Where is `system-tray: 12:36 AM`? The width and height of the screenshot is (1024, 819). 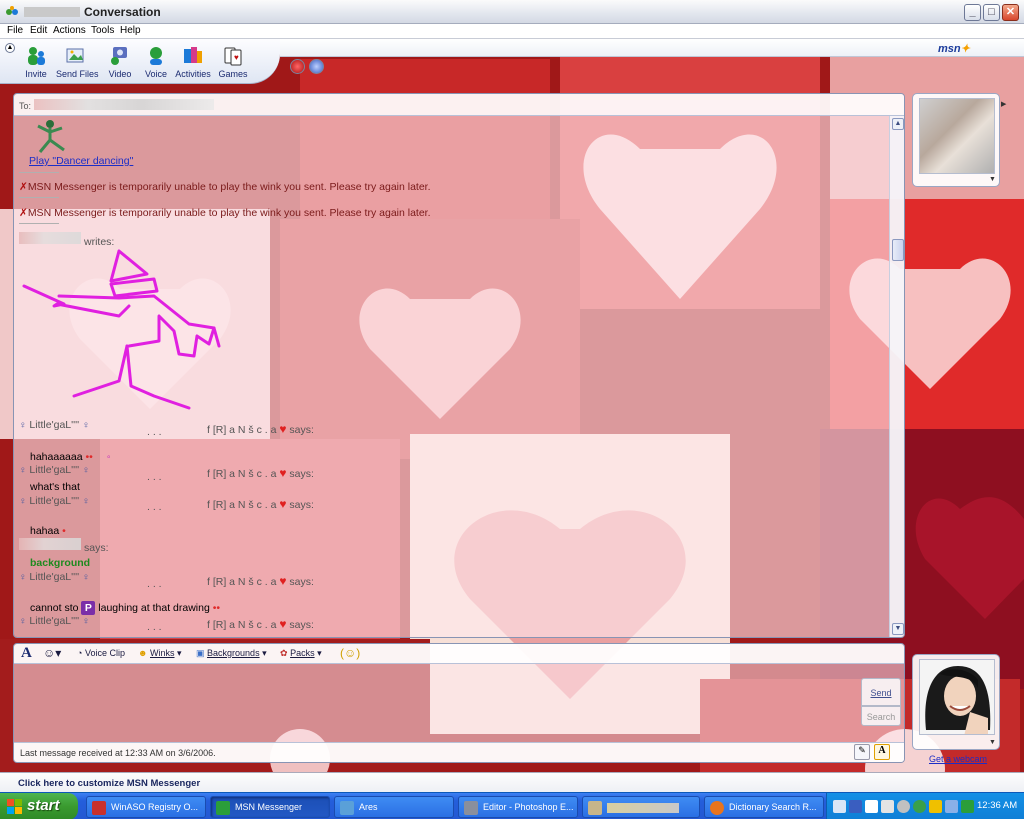 system-tray: 12:36 AM is located at coordinates (925, 806).